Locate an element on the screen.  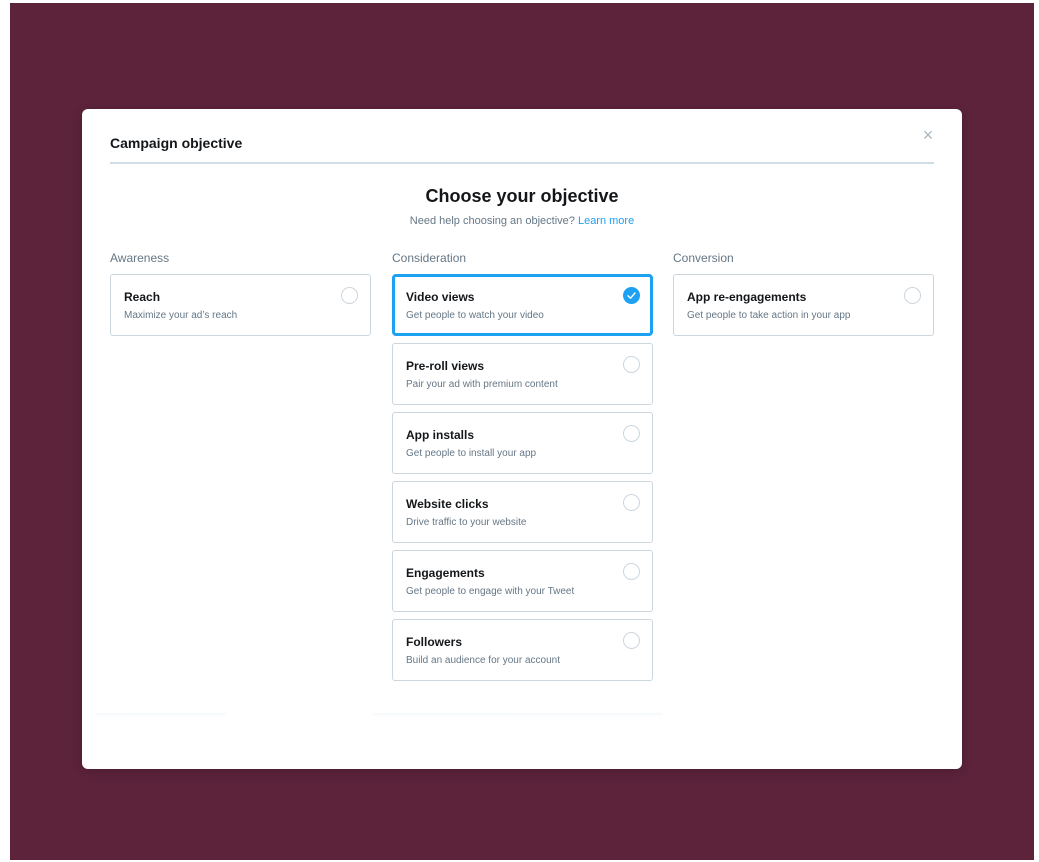
objective-description: Get people to take action in your app is located at coordinates (769, 315).